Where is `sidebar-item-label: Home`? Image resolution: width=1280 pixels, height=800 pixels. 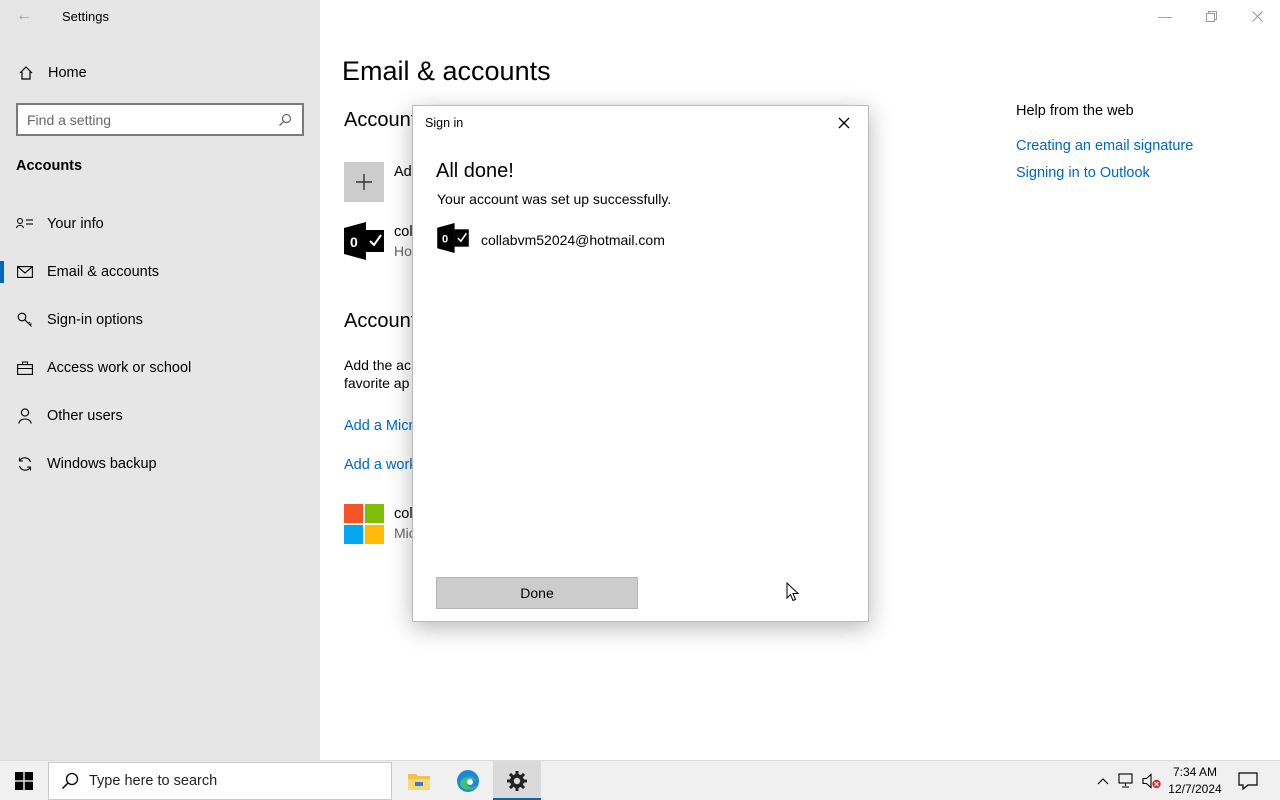 sidebar-item-label: Home is located at coordinates (67, 73).